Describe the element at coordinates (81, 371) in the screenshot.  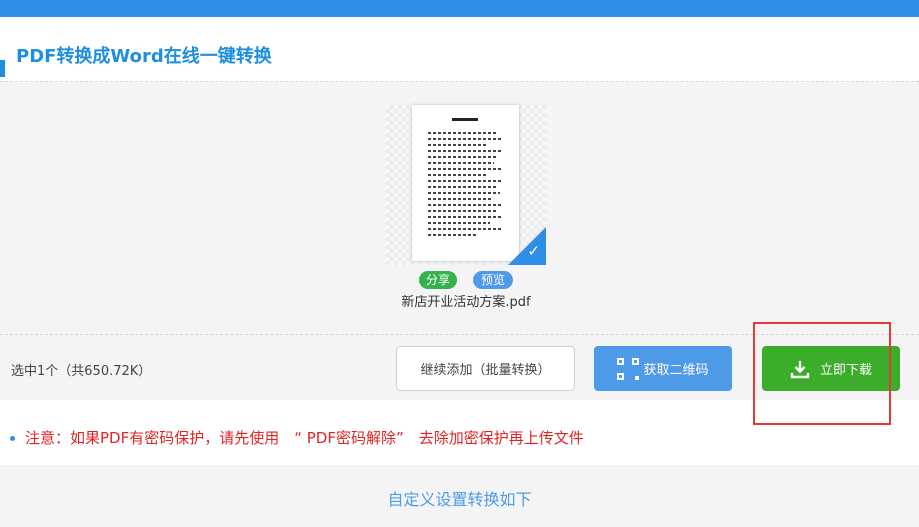
I see `selection-summary: 选中1个（共650.72K）` at that location.